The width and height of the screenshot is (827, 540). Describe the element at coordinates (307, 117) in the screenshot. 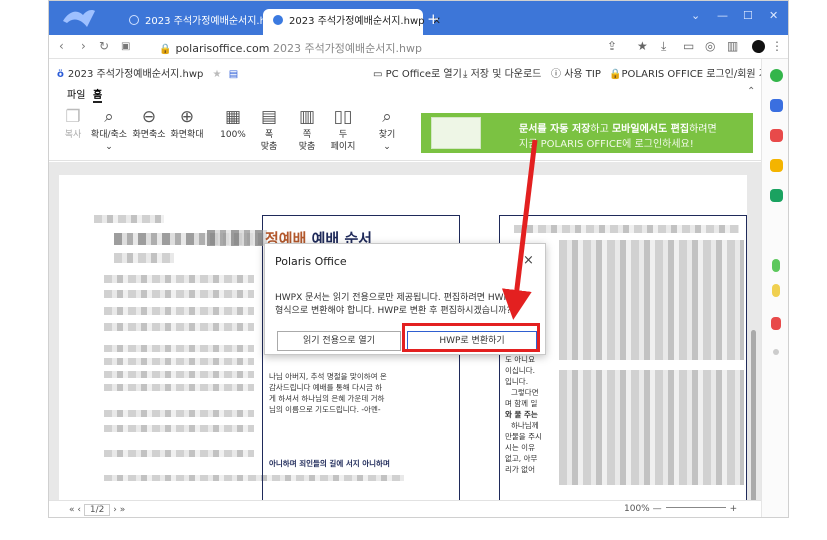

I see `fit-page-icon: ▥` at that location.